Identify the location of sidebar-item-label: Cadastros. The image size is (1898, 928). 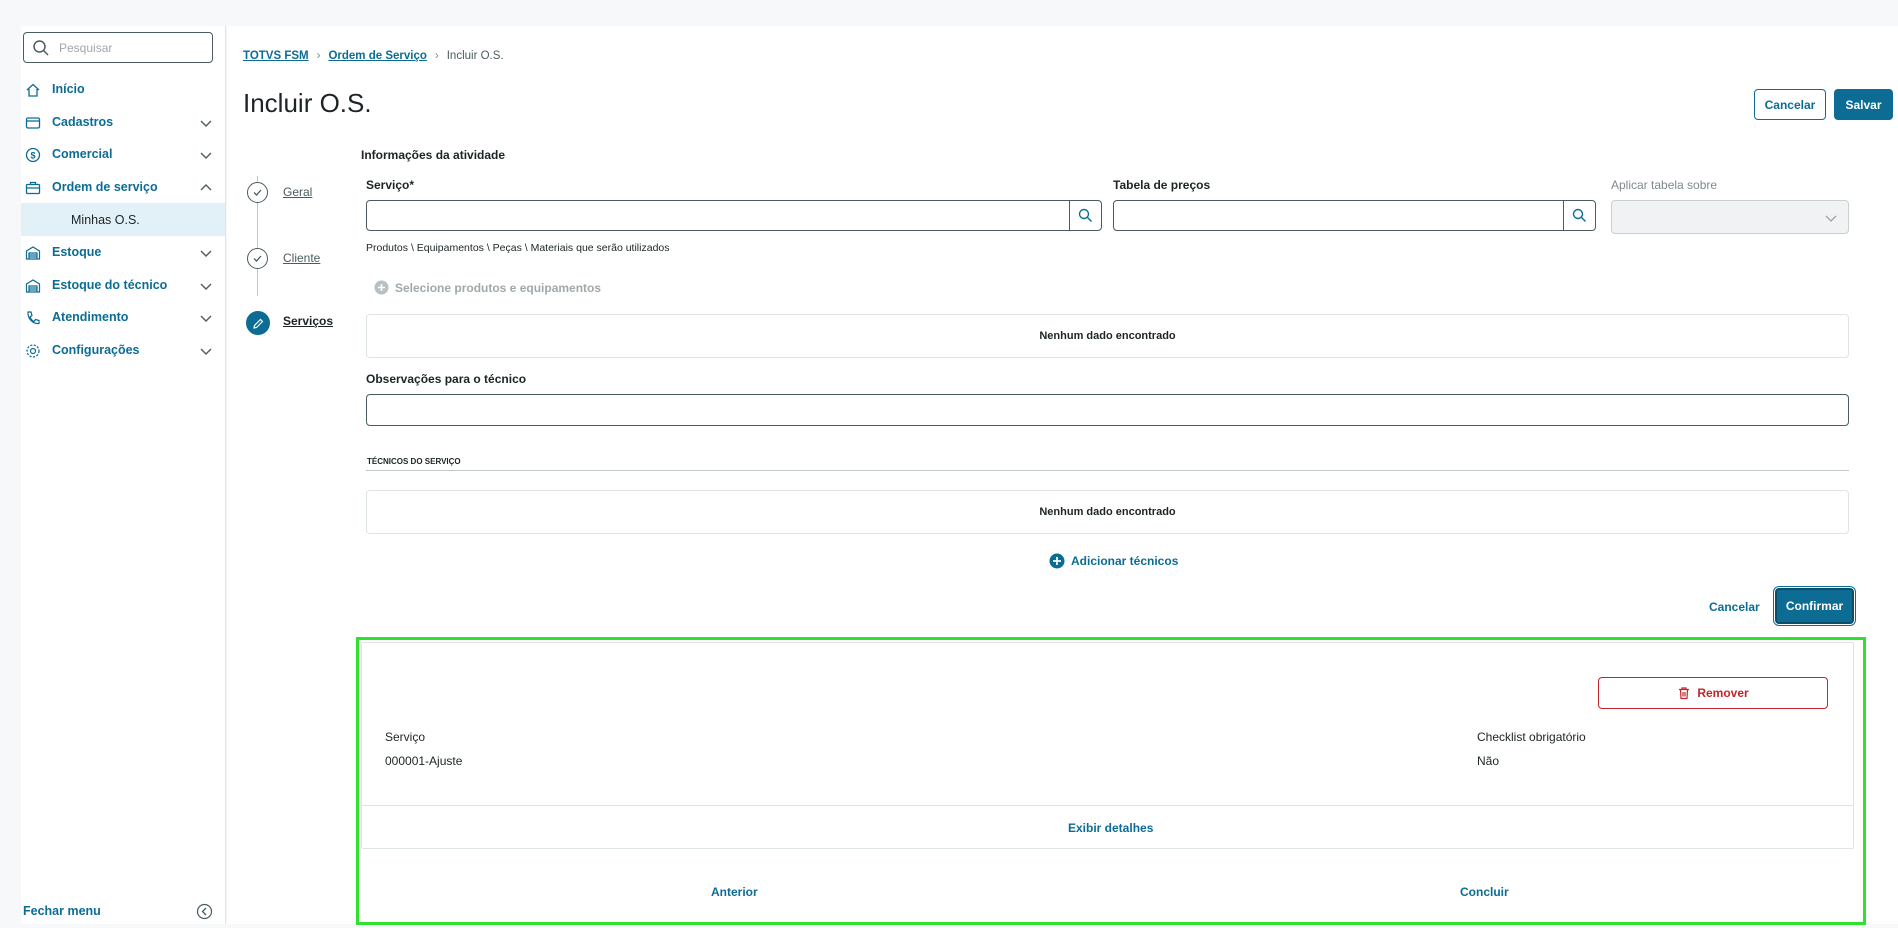
(83, 121).